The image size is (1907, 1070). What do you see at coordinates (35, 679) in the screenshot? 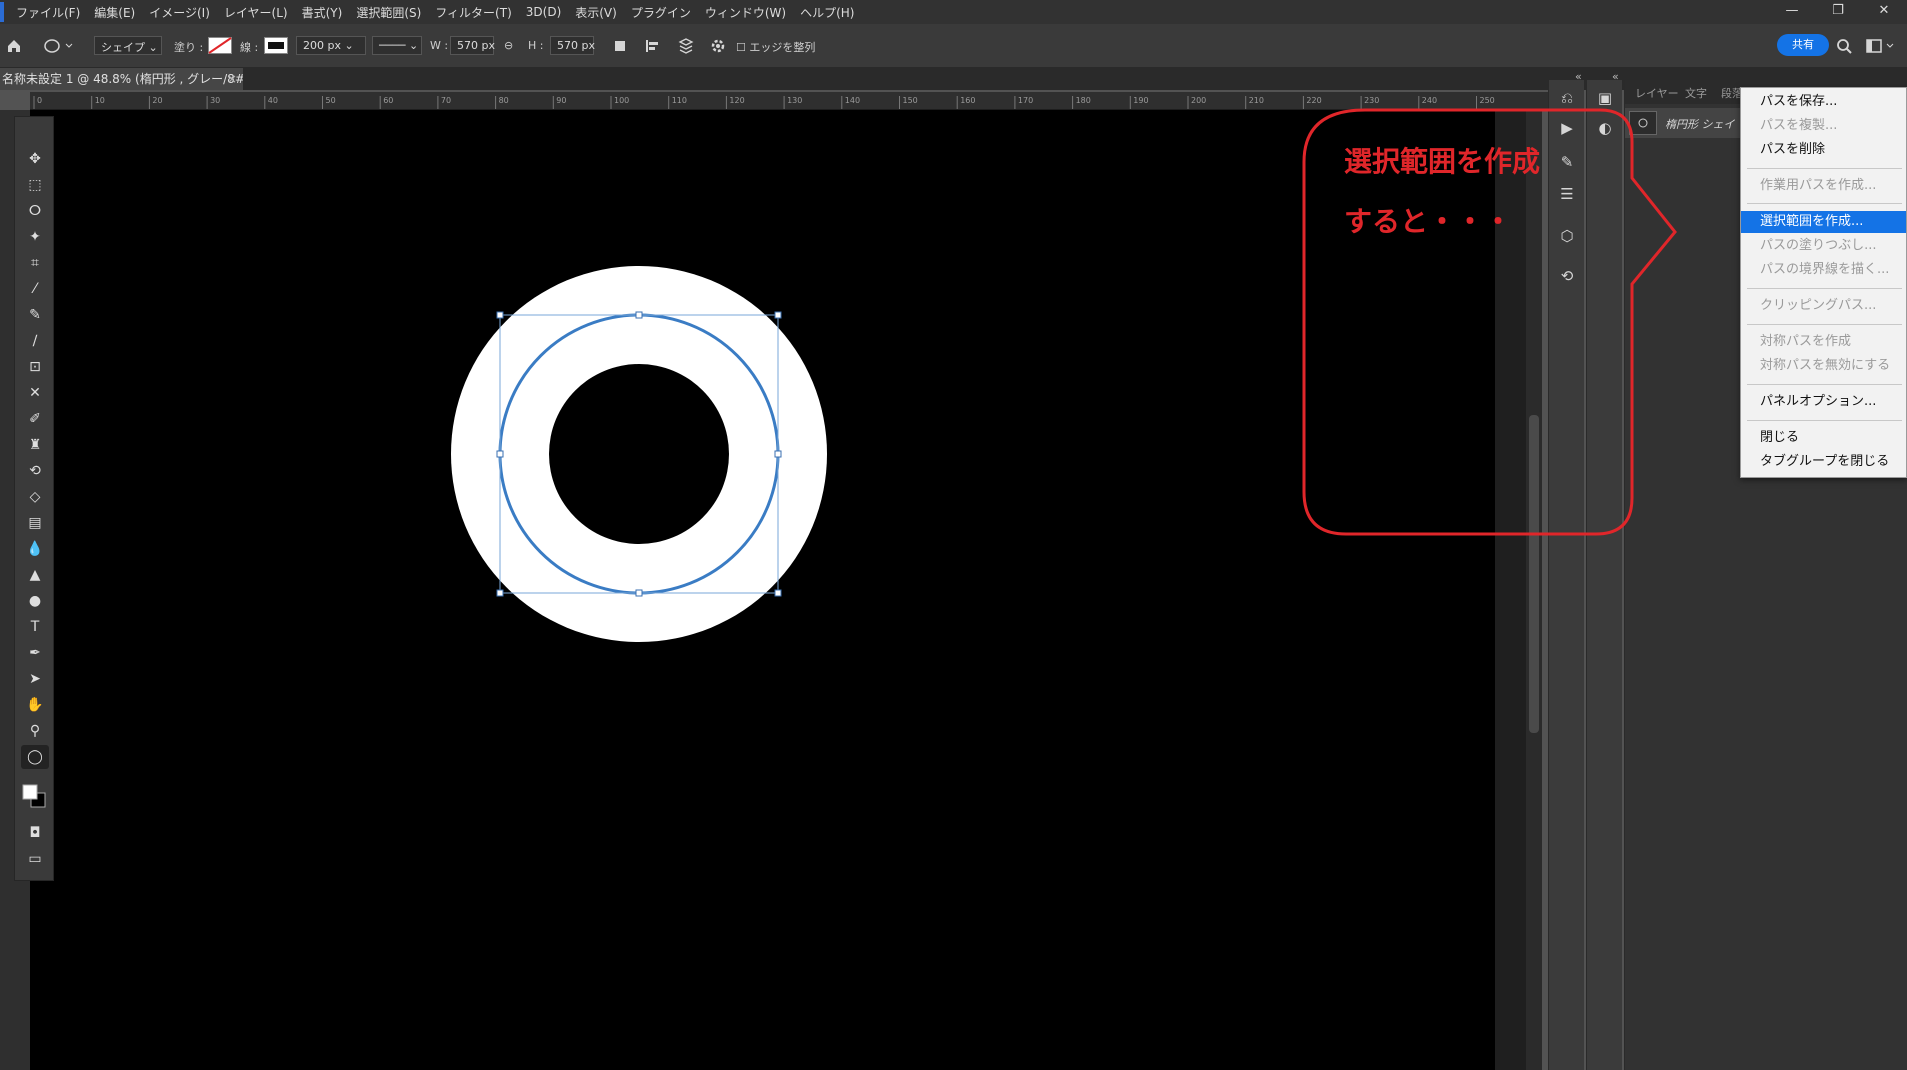
I see `path-selection-tool-icon: ➤` at bounding box center [35, 679].